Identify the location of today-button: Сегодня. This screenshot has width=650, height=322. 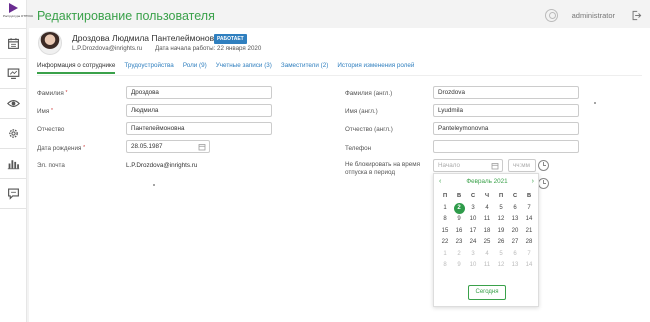
(487, 292).